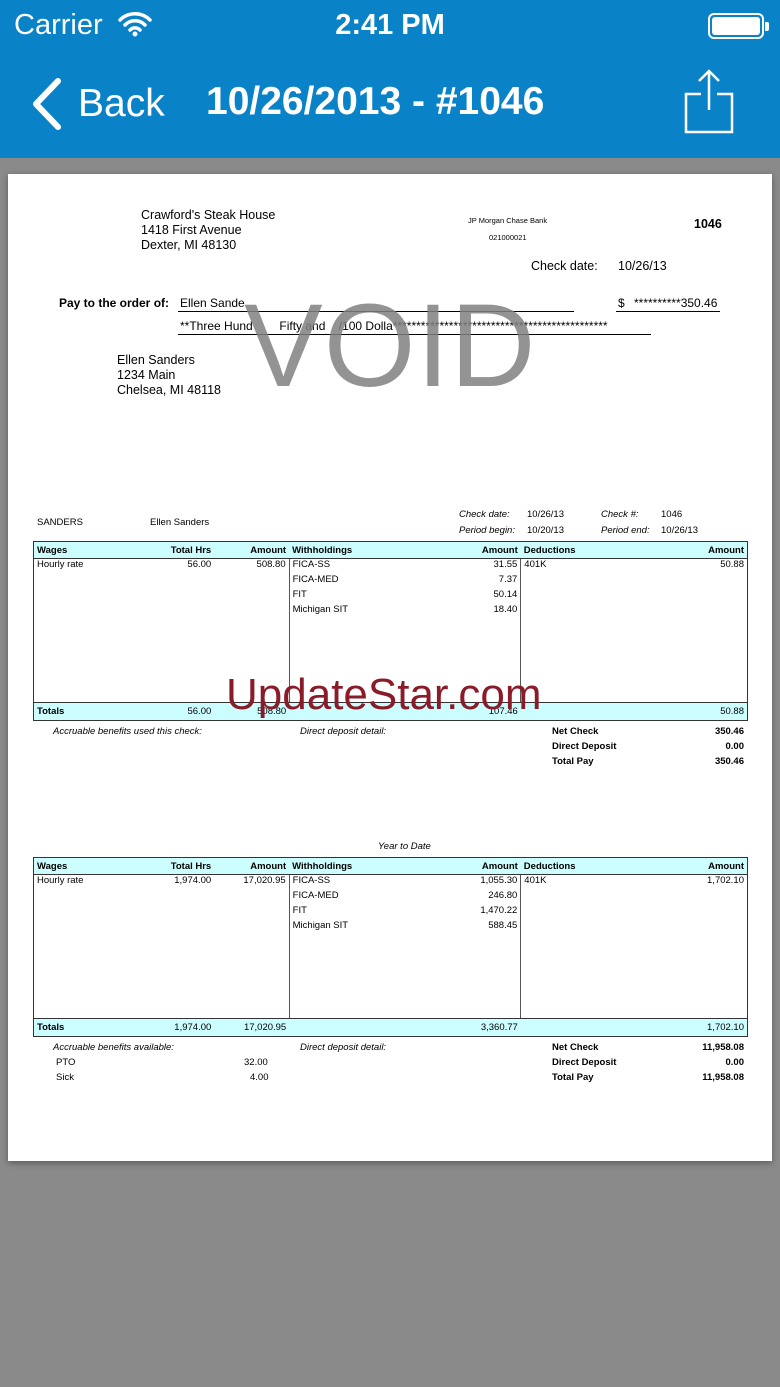 The height and width of the screenshot is (1387, 780). Describe the element at coordinates (625, 530) in the screenshot. I see `period-end-label: Period end:` at that location.